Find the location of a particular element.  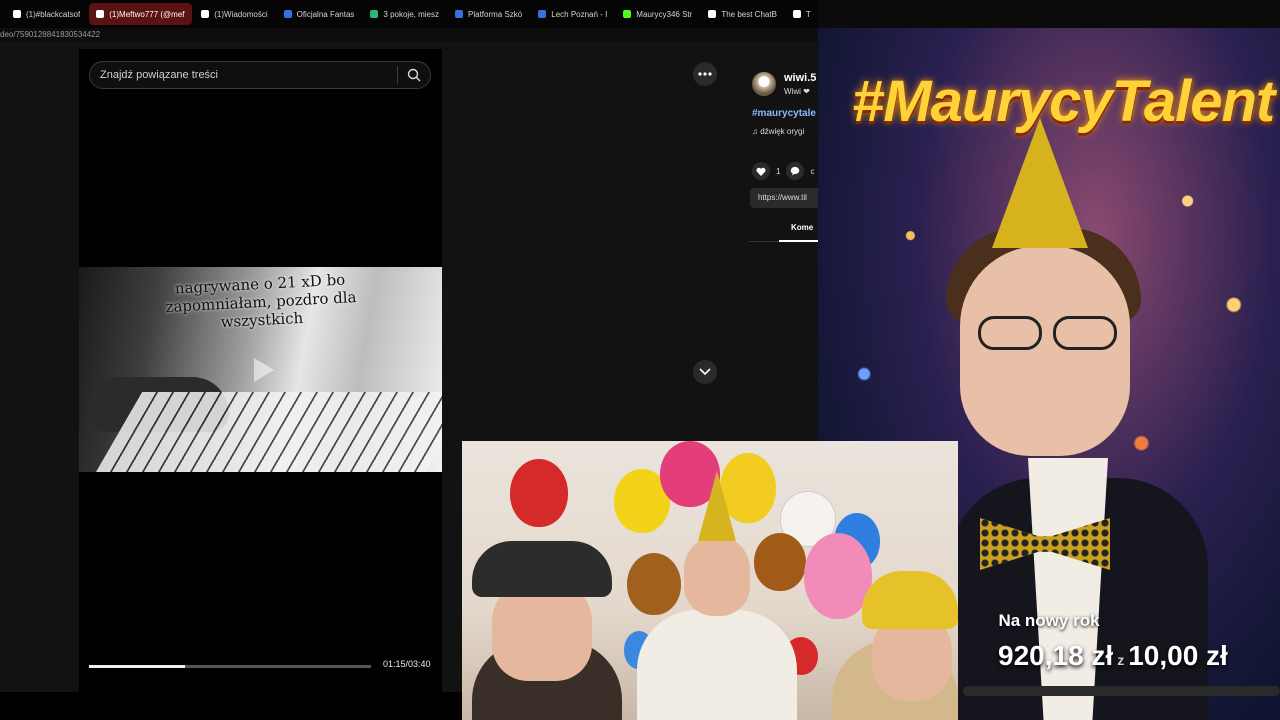

comment-button is located at coordinates (795, 171).